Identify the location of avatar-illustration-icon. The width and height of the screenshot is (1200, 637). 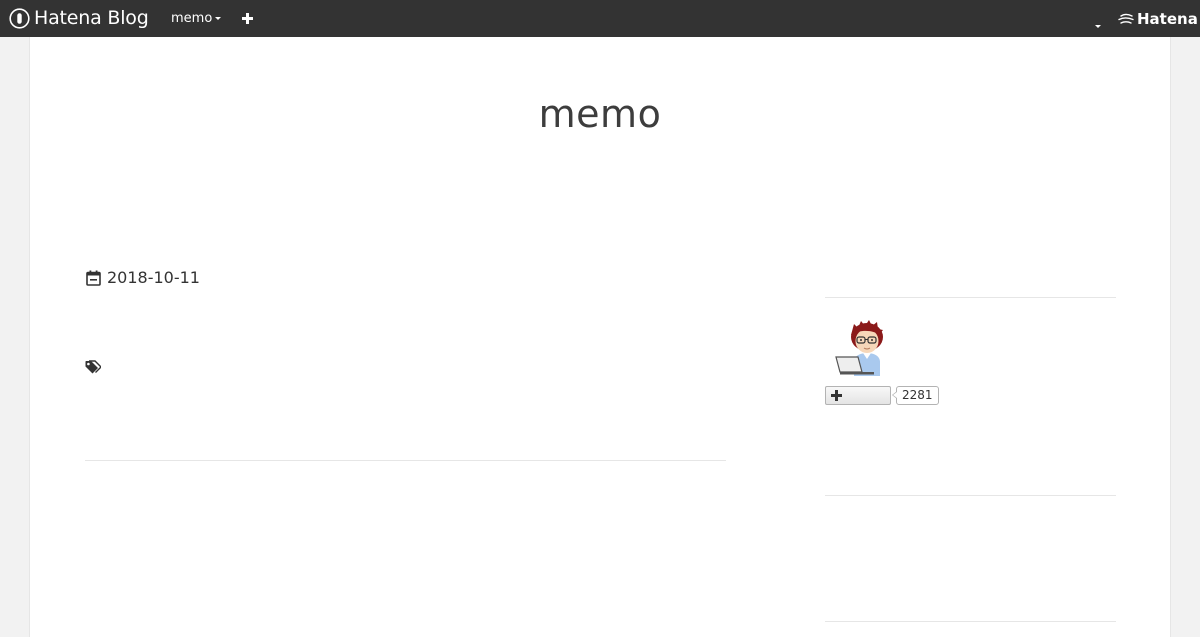
(859, 348).